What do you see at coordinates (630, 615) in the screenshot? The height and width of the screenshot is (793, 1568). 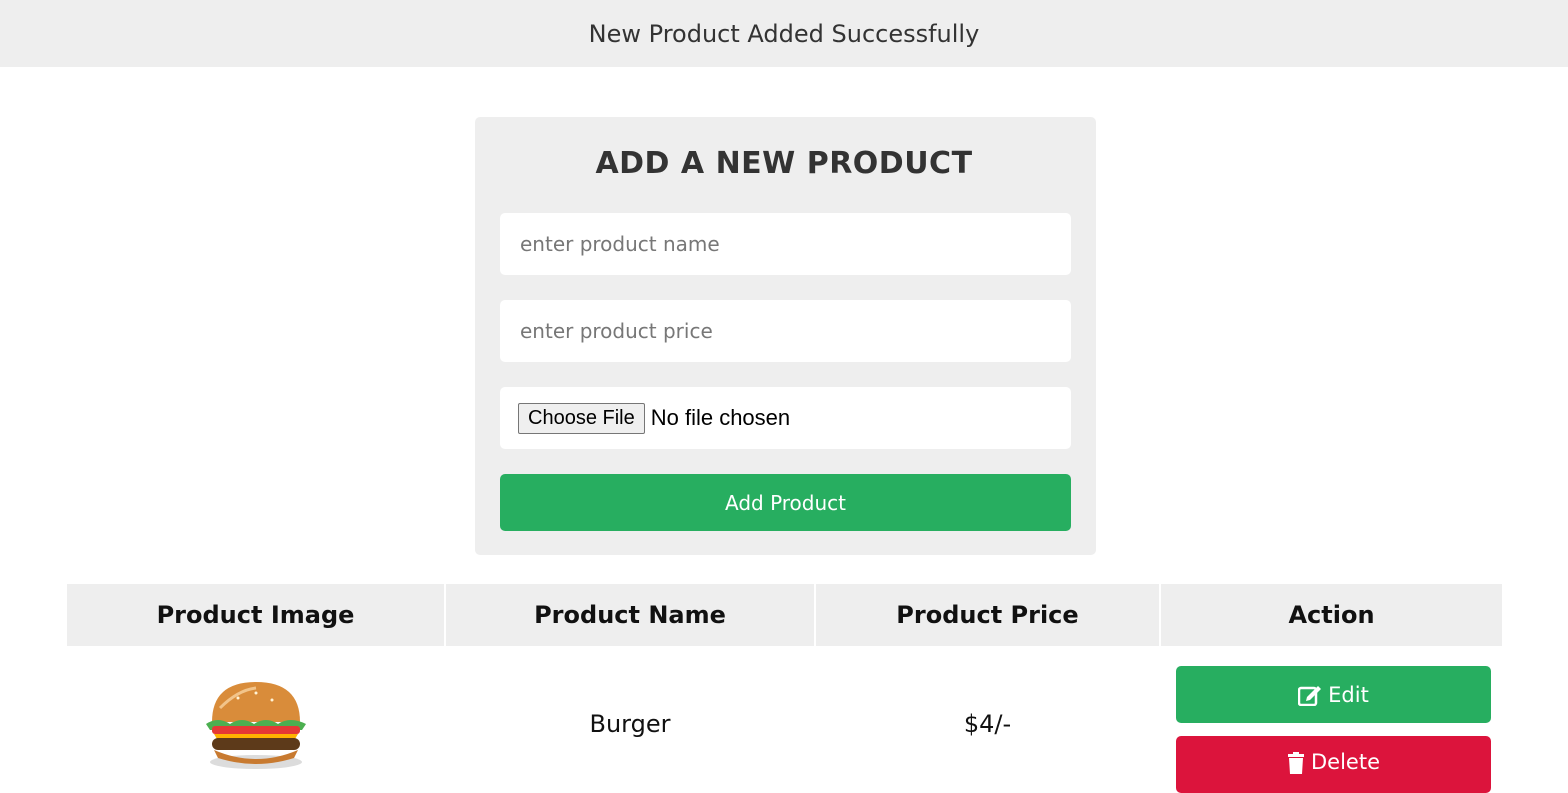 I see `header-product-name: Product Name` at bounding box center [630, 615].